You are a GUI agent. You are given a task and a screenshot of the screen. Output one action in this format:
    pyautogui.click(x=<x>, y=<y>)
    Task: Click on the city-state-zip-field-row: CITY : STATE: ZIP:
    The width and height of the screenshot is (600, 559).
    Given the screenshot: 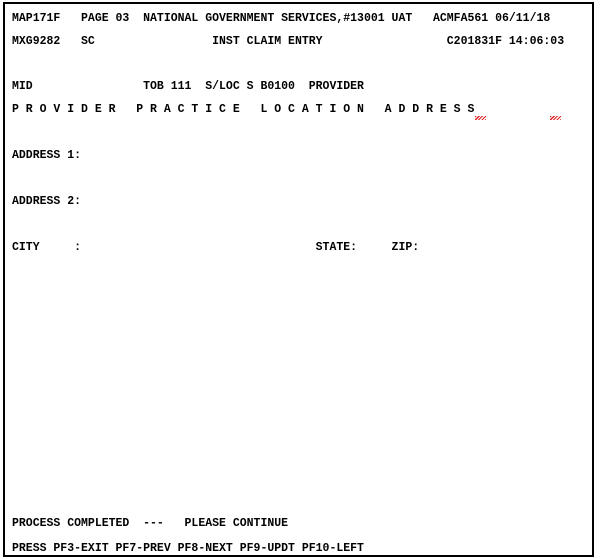 What is the action you would take?
    pyautogui.click(x=215, y=249)
    